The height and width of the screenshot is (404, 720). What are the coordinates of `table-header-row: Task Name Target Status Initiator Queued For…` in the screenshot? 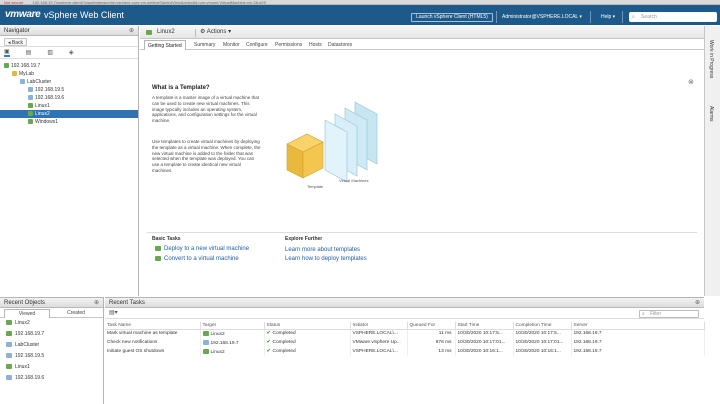 It's located at (405, 326).